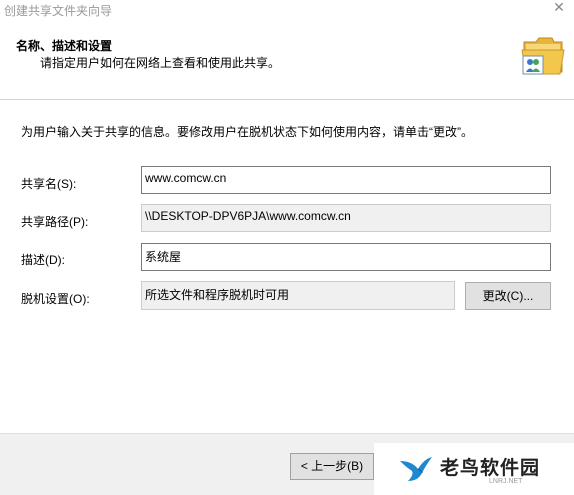 The image size is (574, 495). Describe the element at coordinates (247, 132) in the screenshot. I see `intro-text: 为用户输入关于共享的信息。要修改用户在脱机状态下如何使用内容，请单击“更改”。` at that location.